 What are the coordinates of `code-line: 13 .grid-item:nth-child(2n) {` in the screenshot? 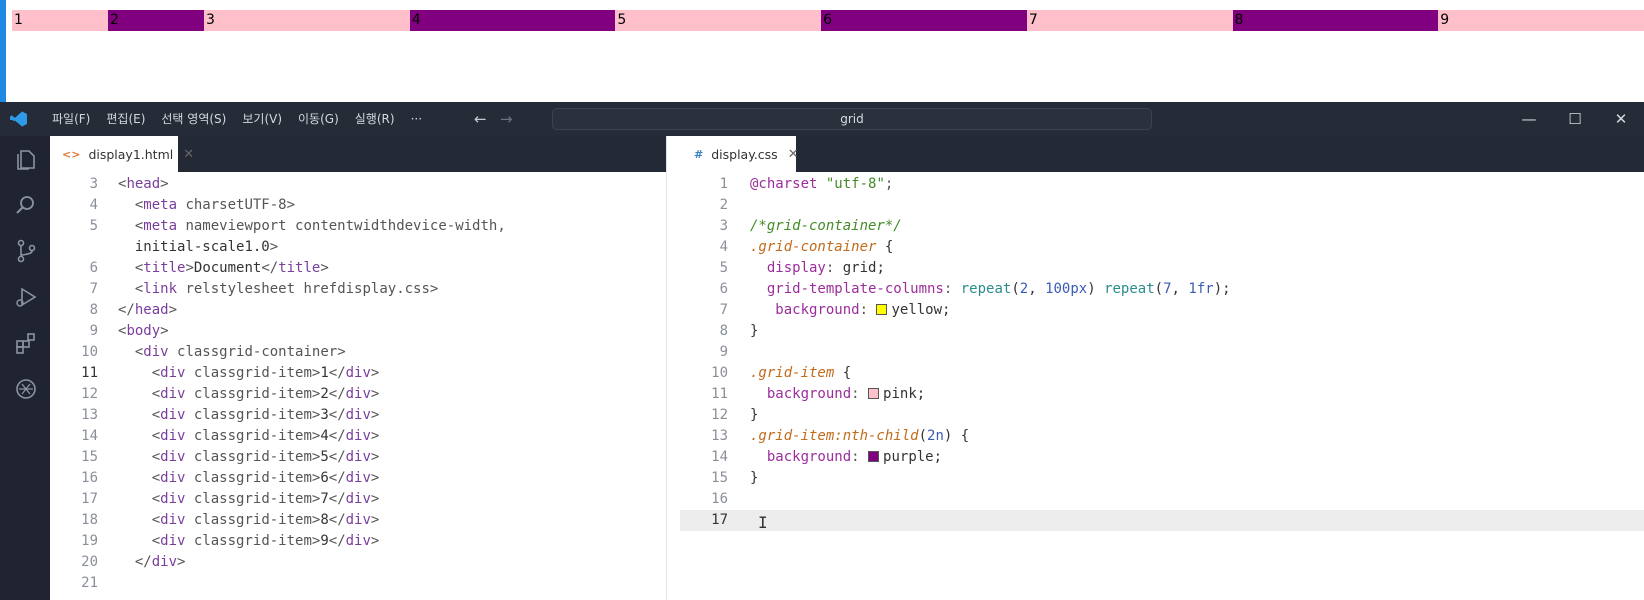 It's located at (1162, 436).